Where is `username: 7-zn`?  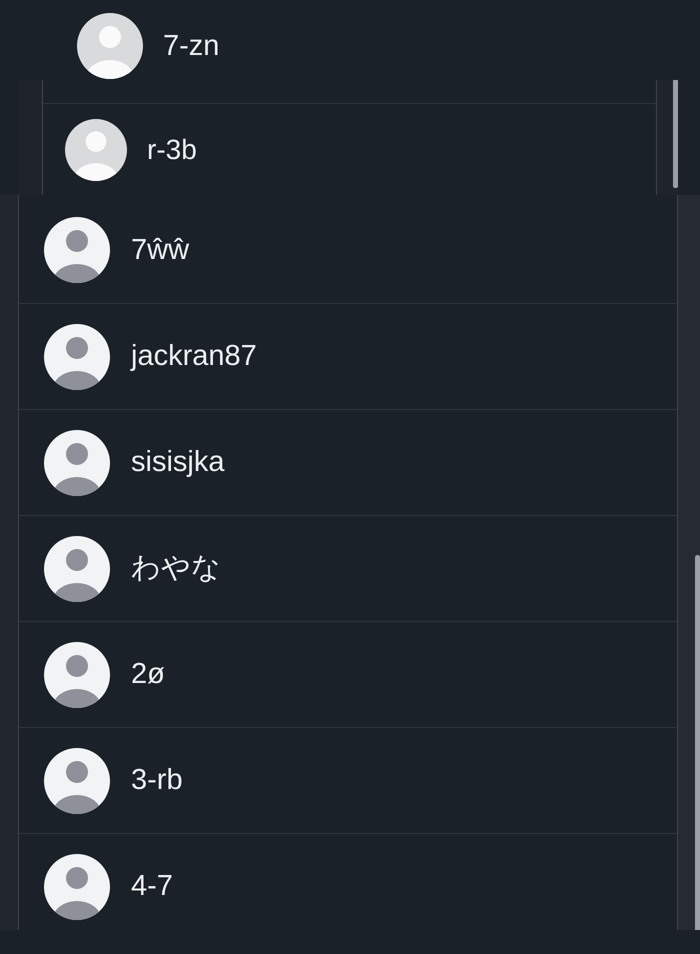 username: 7-zn is located at coordinates (191, 46).